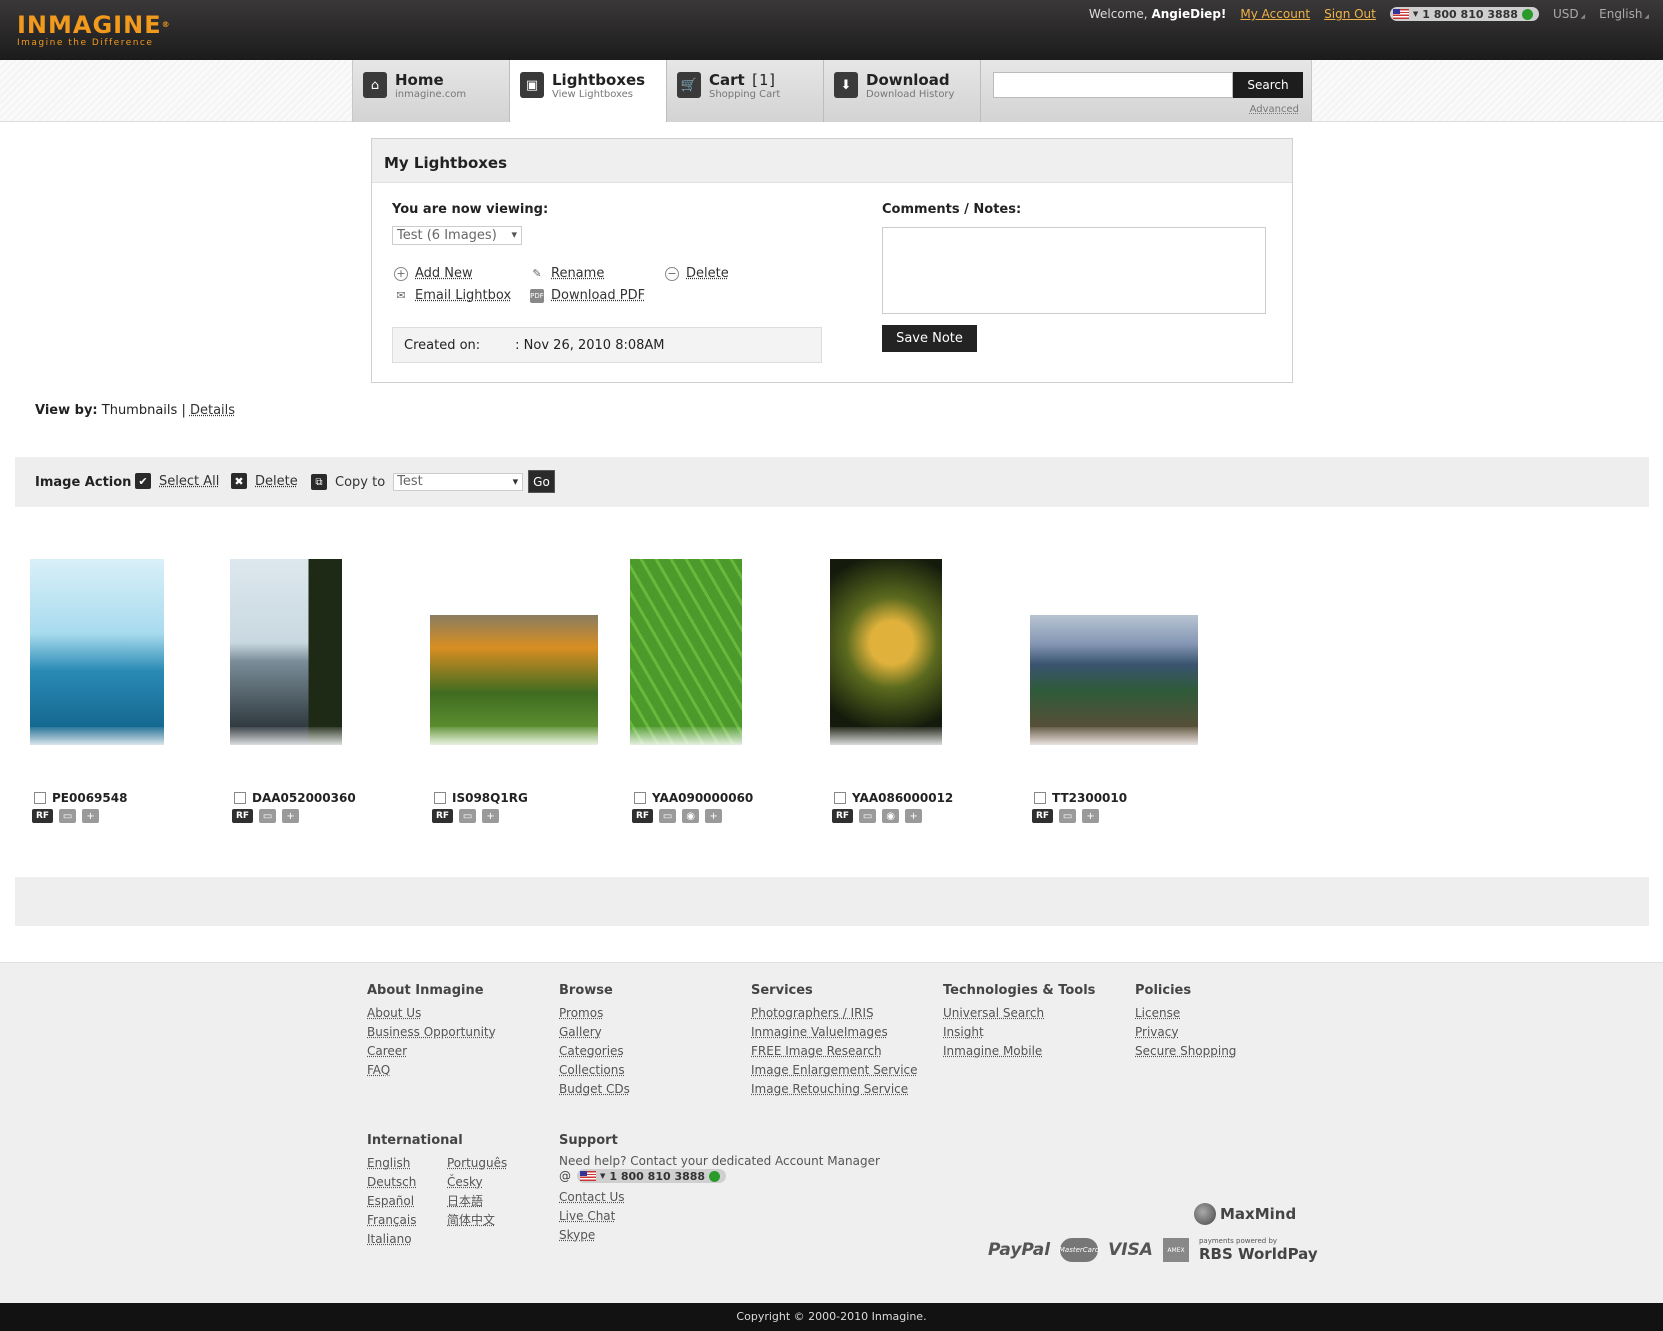 The height and width of the screenshot is (1331, 1663). Describe the element at coordinates (1130, 1250) in the screenshot. I see `visa-logo: VISA` at that location.